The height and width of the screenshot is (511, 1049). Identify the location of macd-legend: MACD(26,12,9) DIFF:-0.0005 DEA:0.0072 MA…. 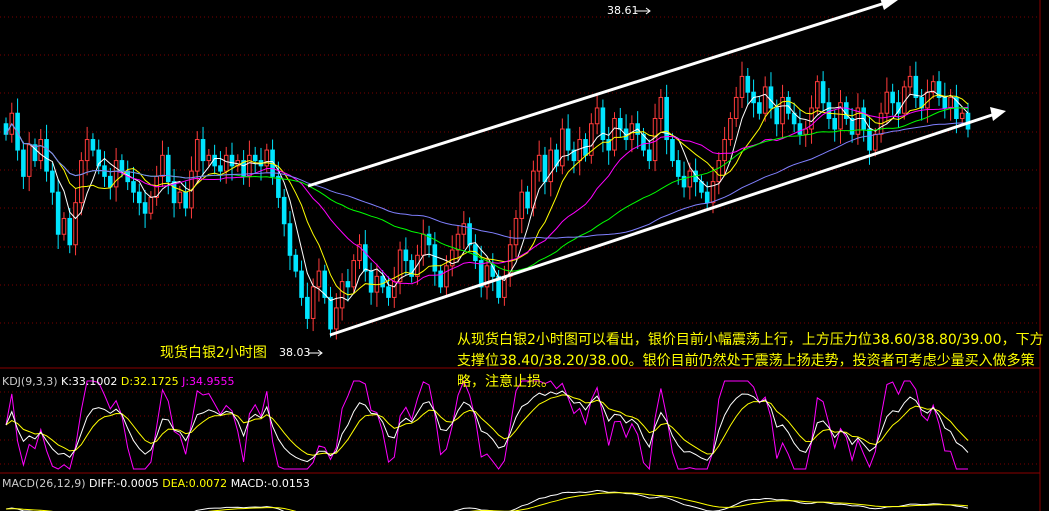
(156, 483).